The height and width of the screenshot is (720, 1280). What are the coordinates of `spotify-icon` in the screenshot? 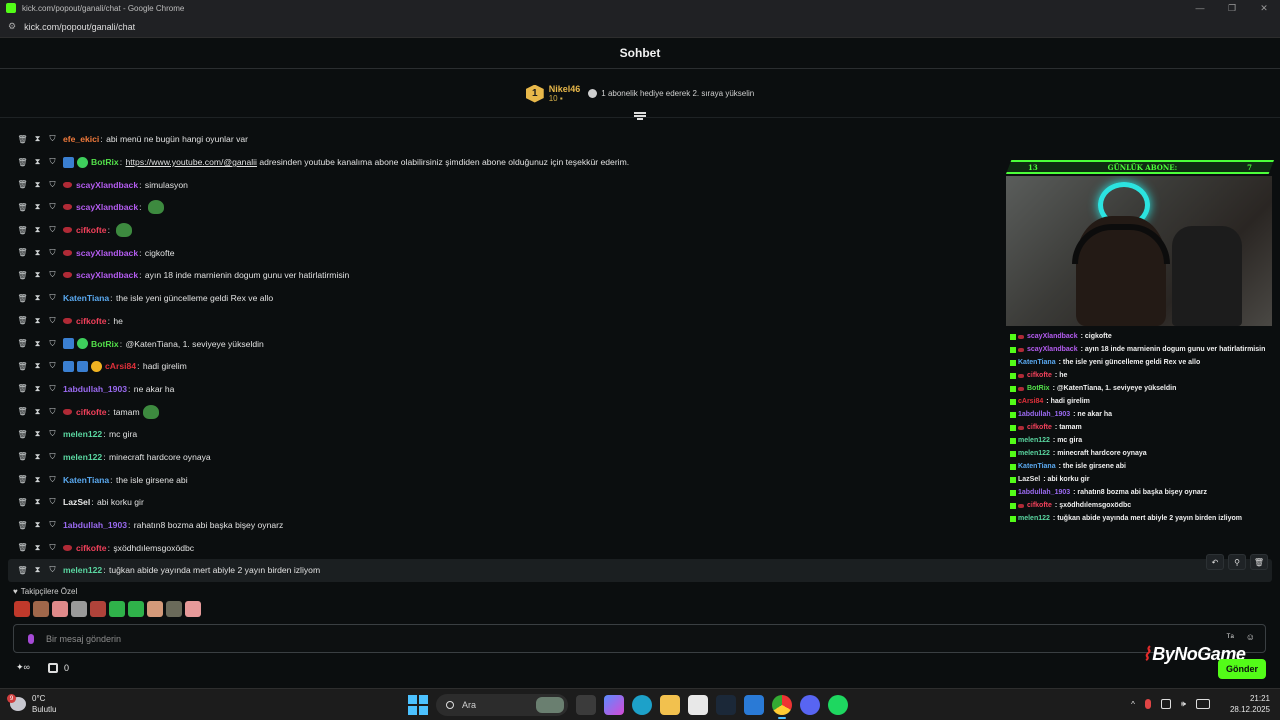 It's located at (838, 705).